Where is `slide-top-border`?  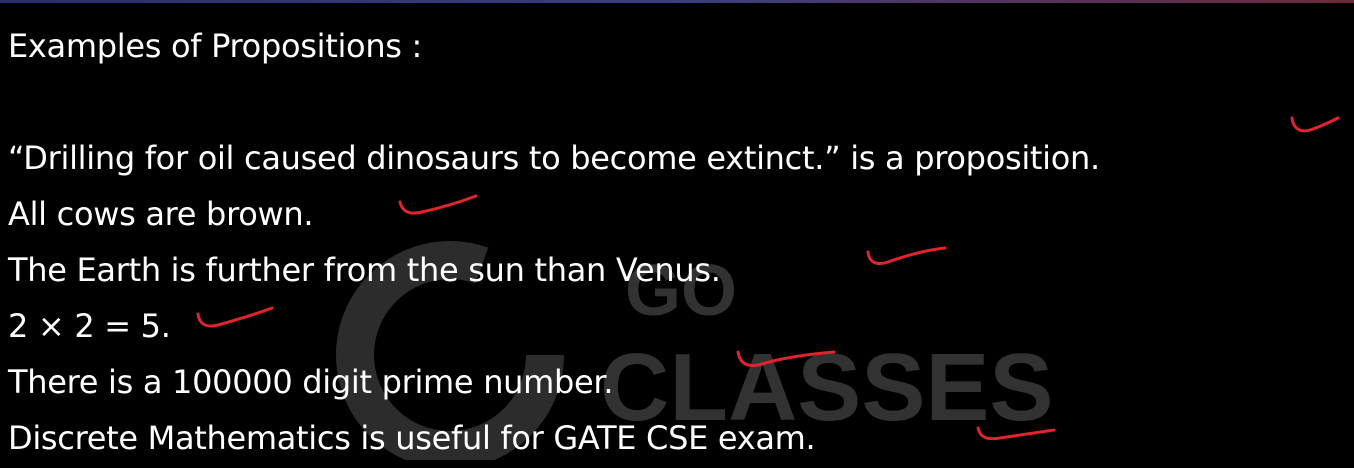
slide-top-border is located at coordinates (677, 1).